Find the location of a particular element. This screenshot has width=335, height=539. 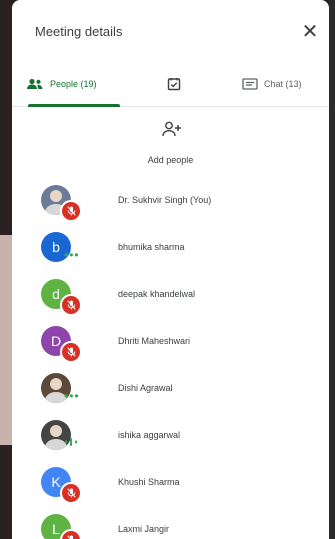

participant-row: K Khushi Sharma is located at coordinates (170, 482).